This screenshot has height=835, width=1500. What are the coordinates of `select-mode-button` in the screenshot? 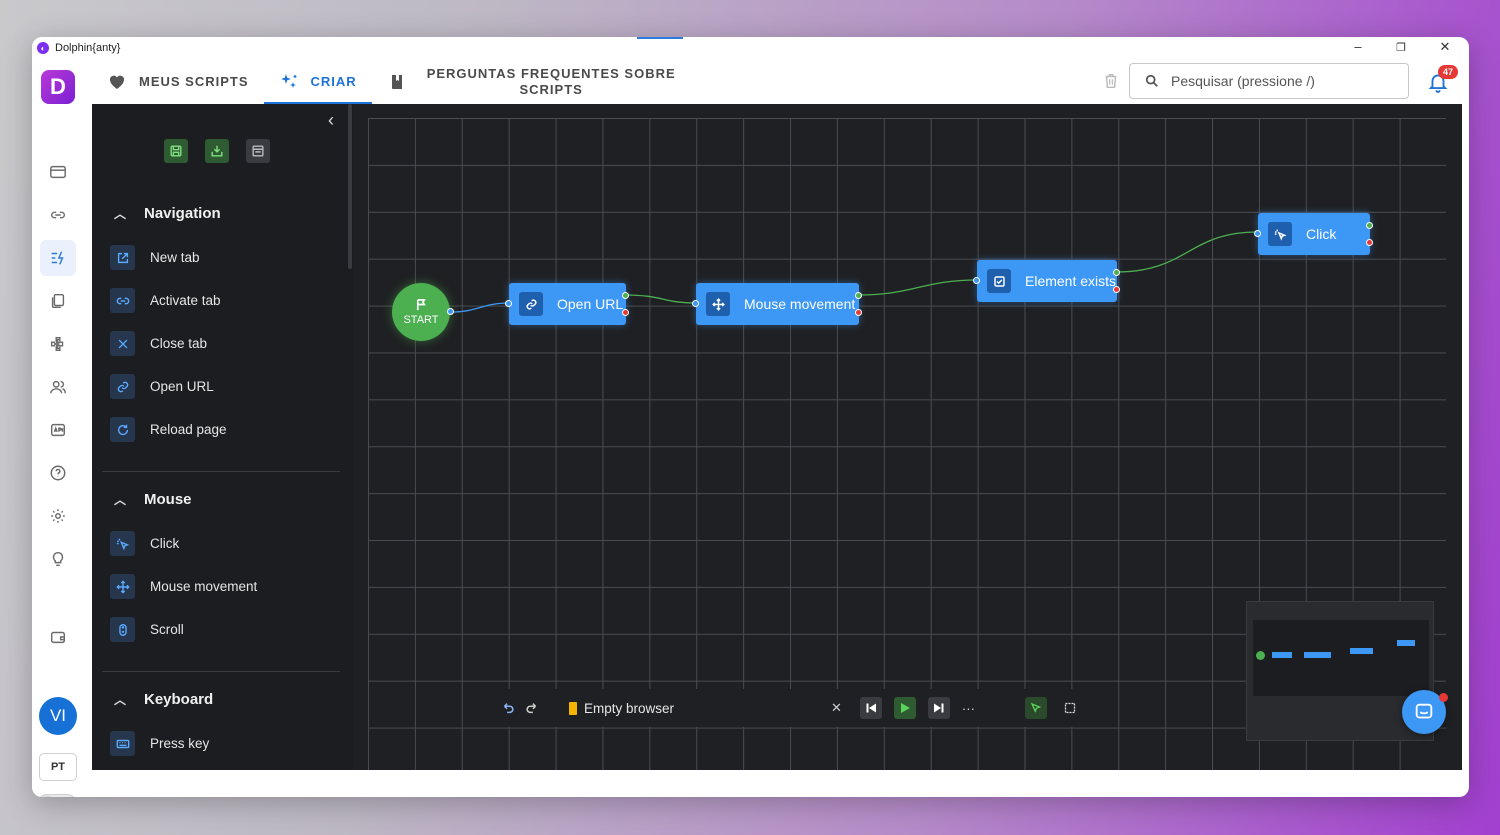 It's located at (1035, 708).